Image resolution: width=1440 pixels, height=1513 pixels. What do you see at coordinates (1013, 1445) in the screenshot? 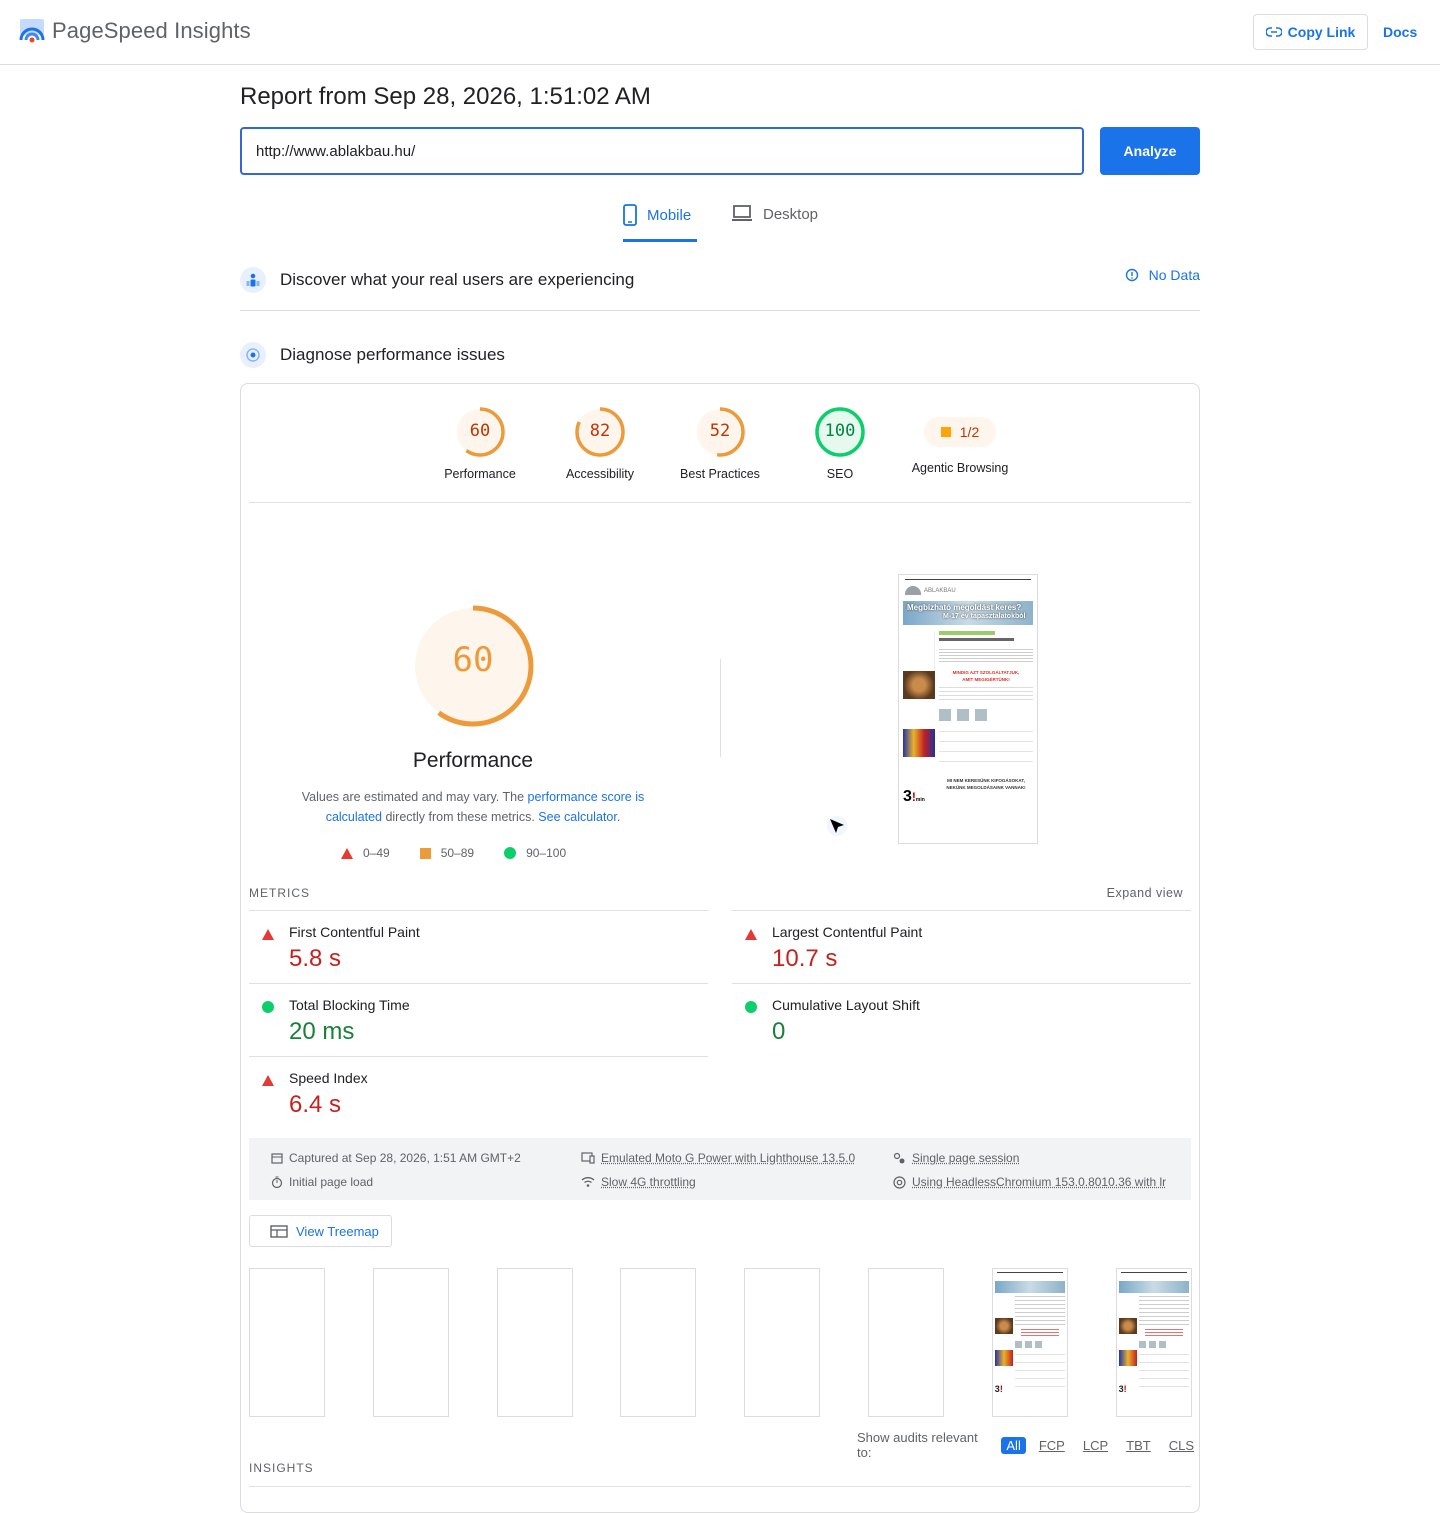
I see `filter-all: All` at bounding box center [1013, 1445].